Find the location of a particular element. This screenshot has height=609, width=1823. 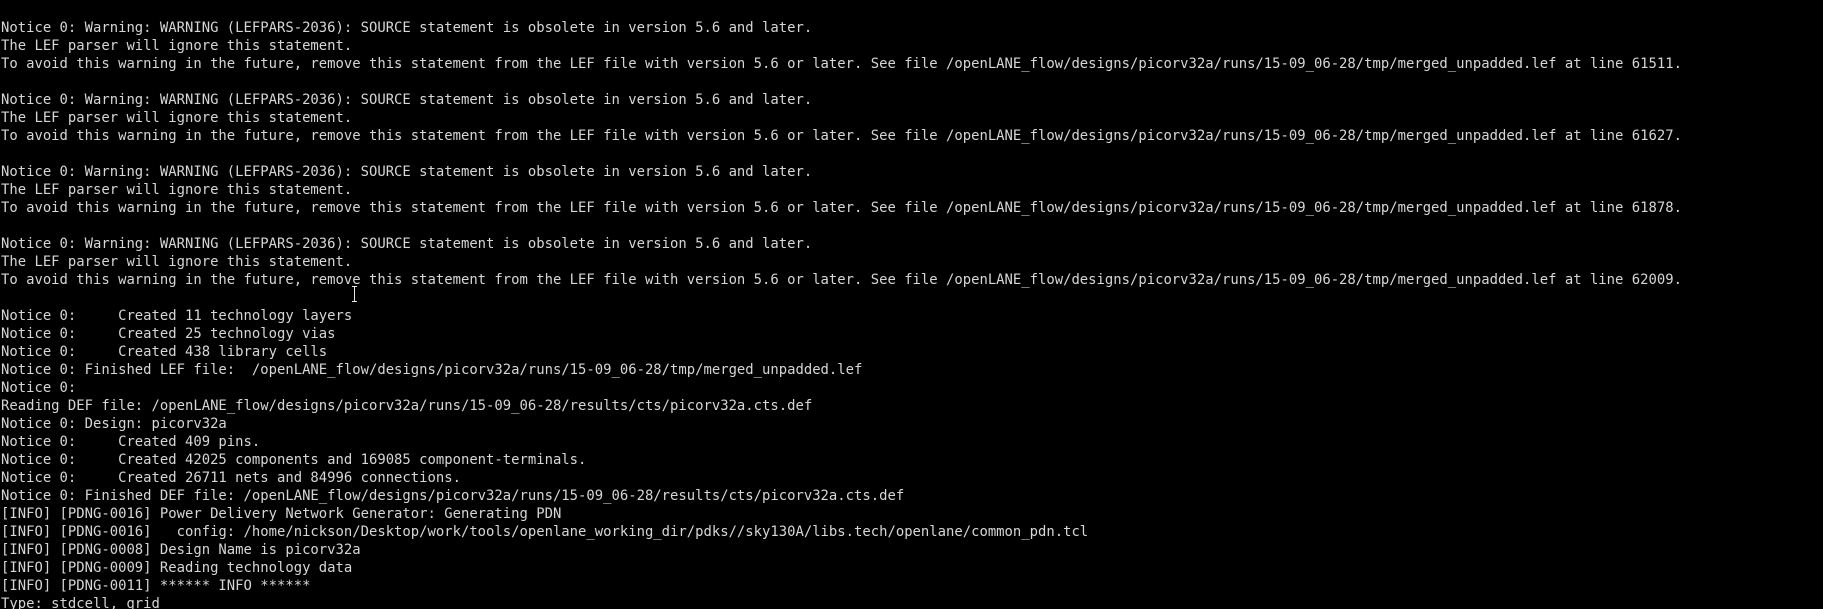

terminal-line: Notice 0: Created 409 pins. is located at coordinates (131, 442).